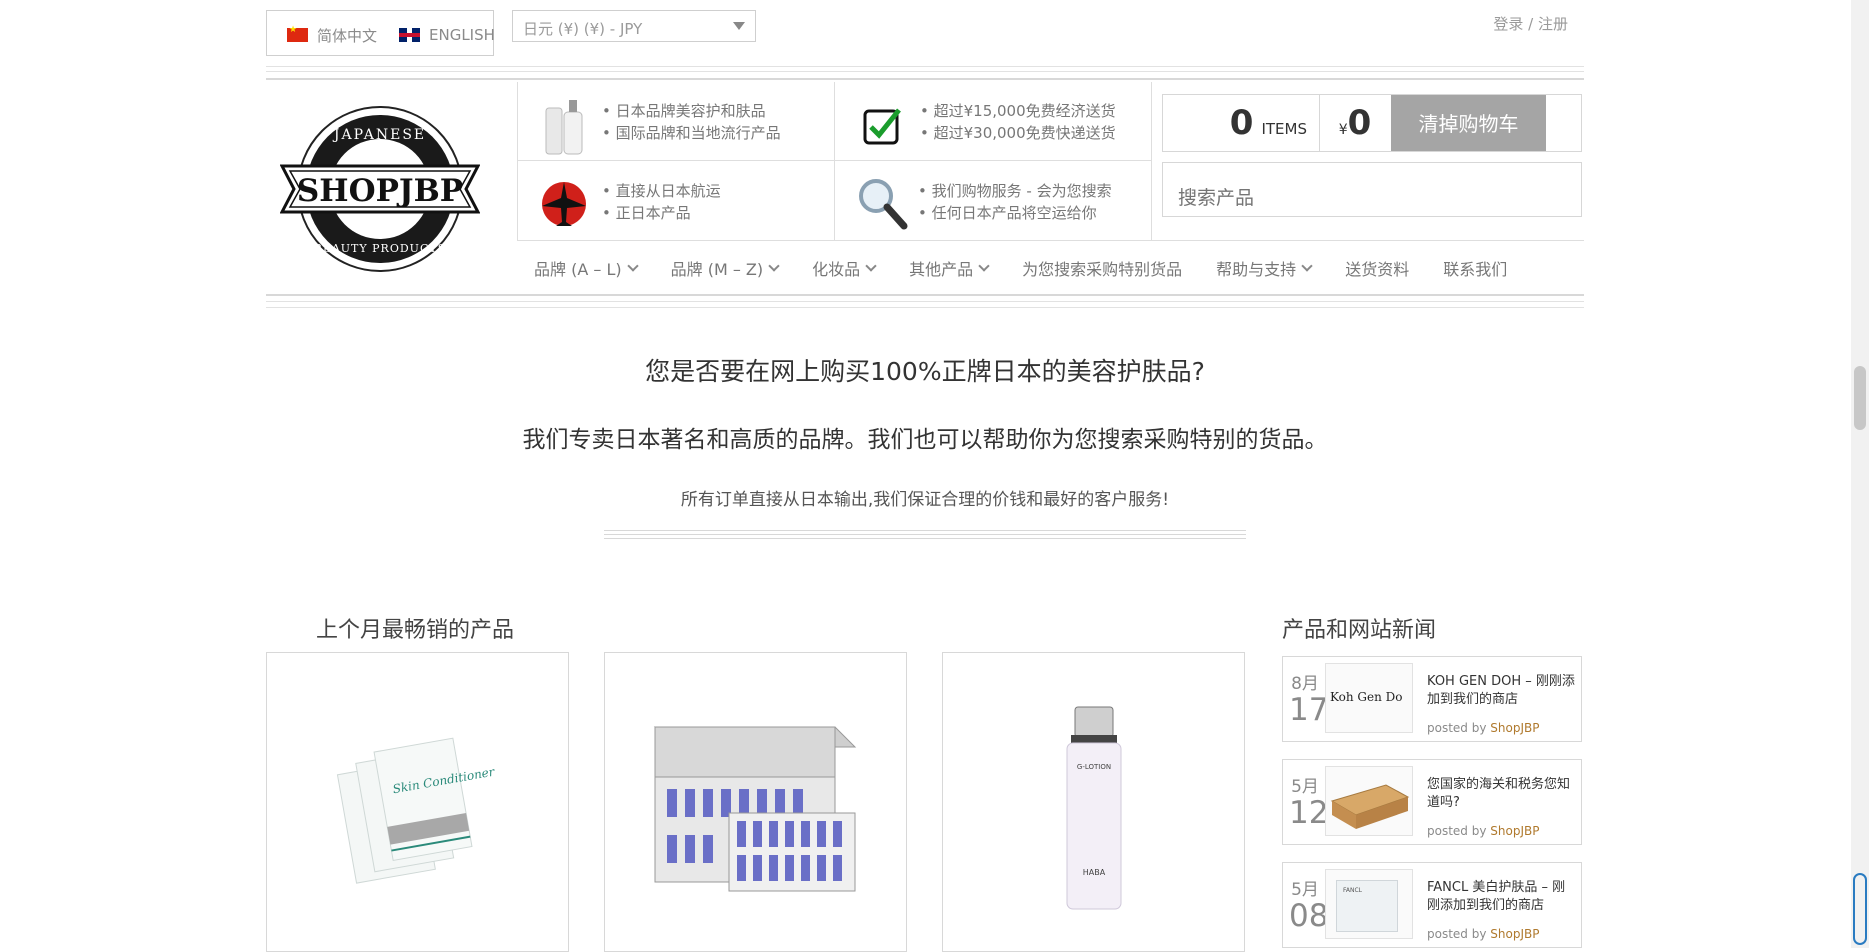 The width and height of the screenshot is (1869, 952). What do you see at coordinates (583, 29) in the screenshot?
I see `currency-value: 日元 (¥) (¥) - JPY` at bounding box center [583, 29].